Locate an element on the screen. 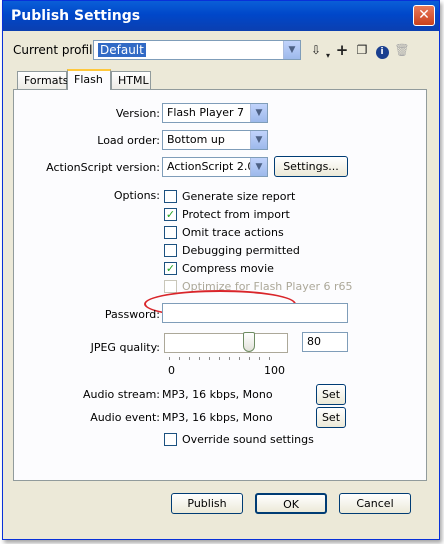 The width and height of the screenshot is (444, 544). profile-value: Default is located at coordinates (122, 50).